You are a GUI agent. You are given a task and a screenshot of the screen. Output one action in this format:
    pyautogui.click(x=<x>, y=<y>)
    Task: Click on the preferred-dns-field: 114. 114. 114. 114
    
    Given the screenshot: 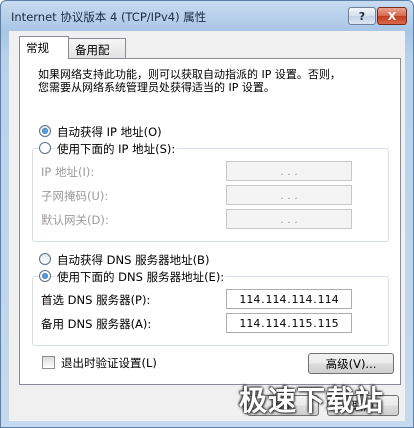 What is the action you would take?
    pyautogui.click(x=289, y=299)
    